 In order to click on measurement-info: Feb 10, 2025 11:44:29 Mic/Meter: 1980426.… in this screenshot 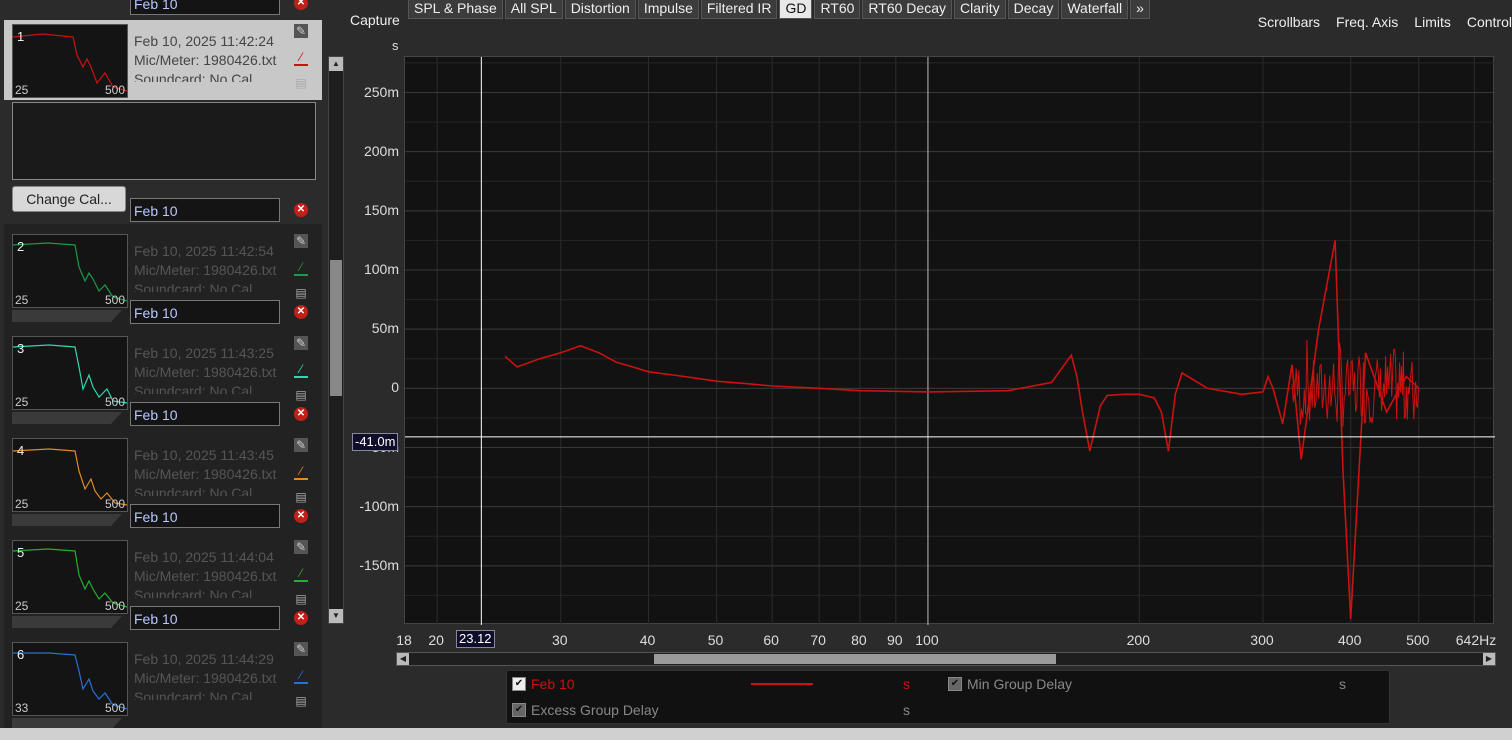, I will do `click(205, 675)`.